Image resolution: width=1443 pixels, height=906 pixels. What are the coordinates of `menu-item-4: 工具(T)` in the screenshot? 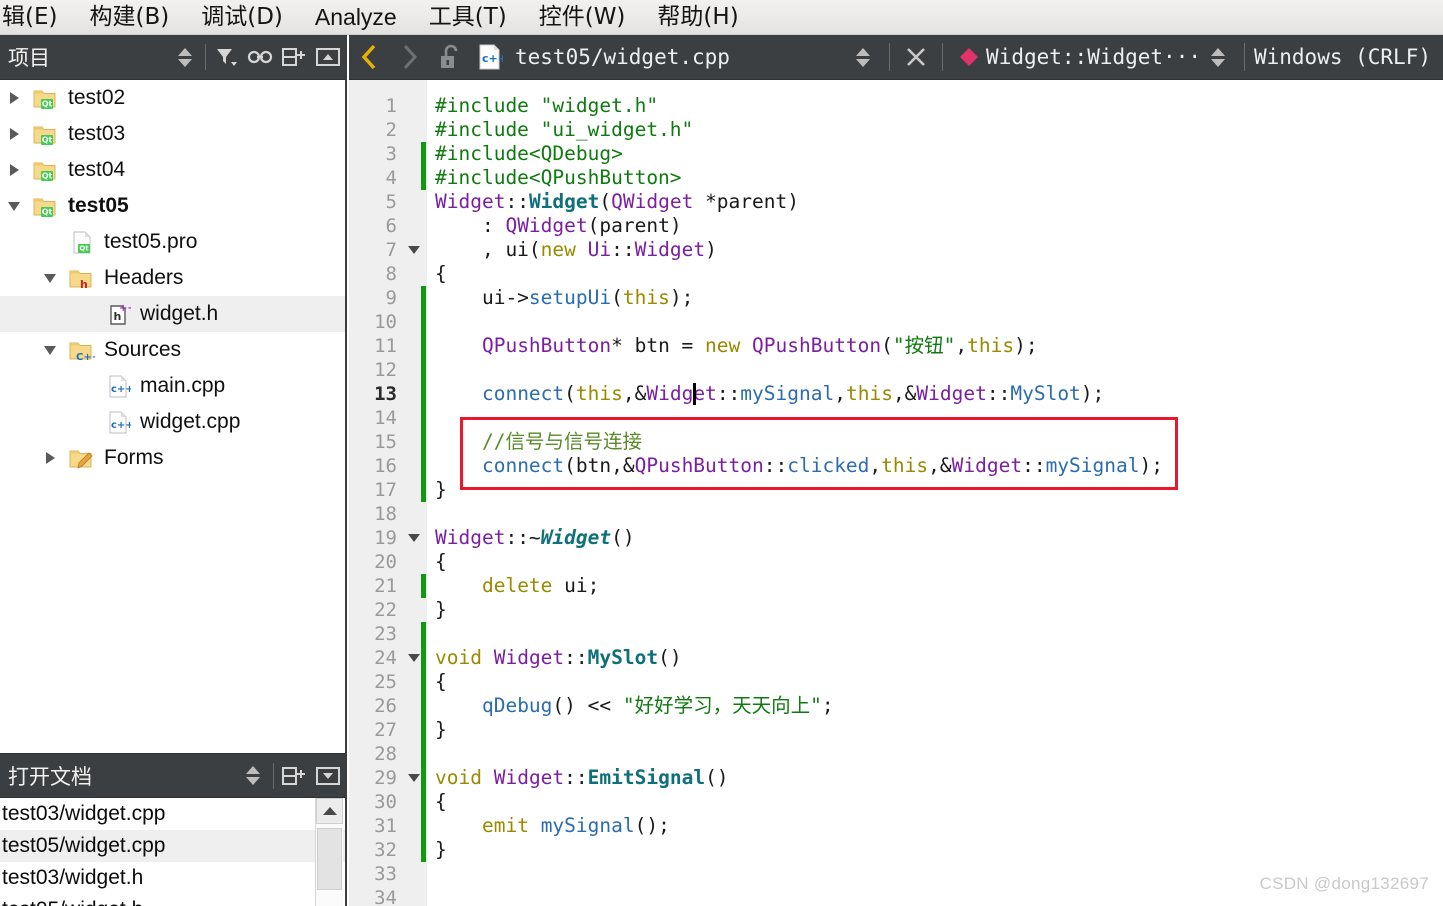 It's located at (468, 17).